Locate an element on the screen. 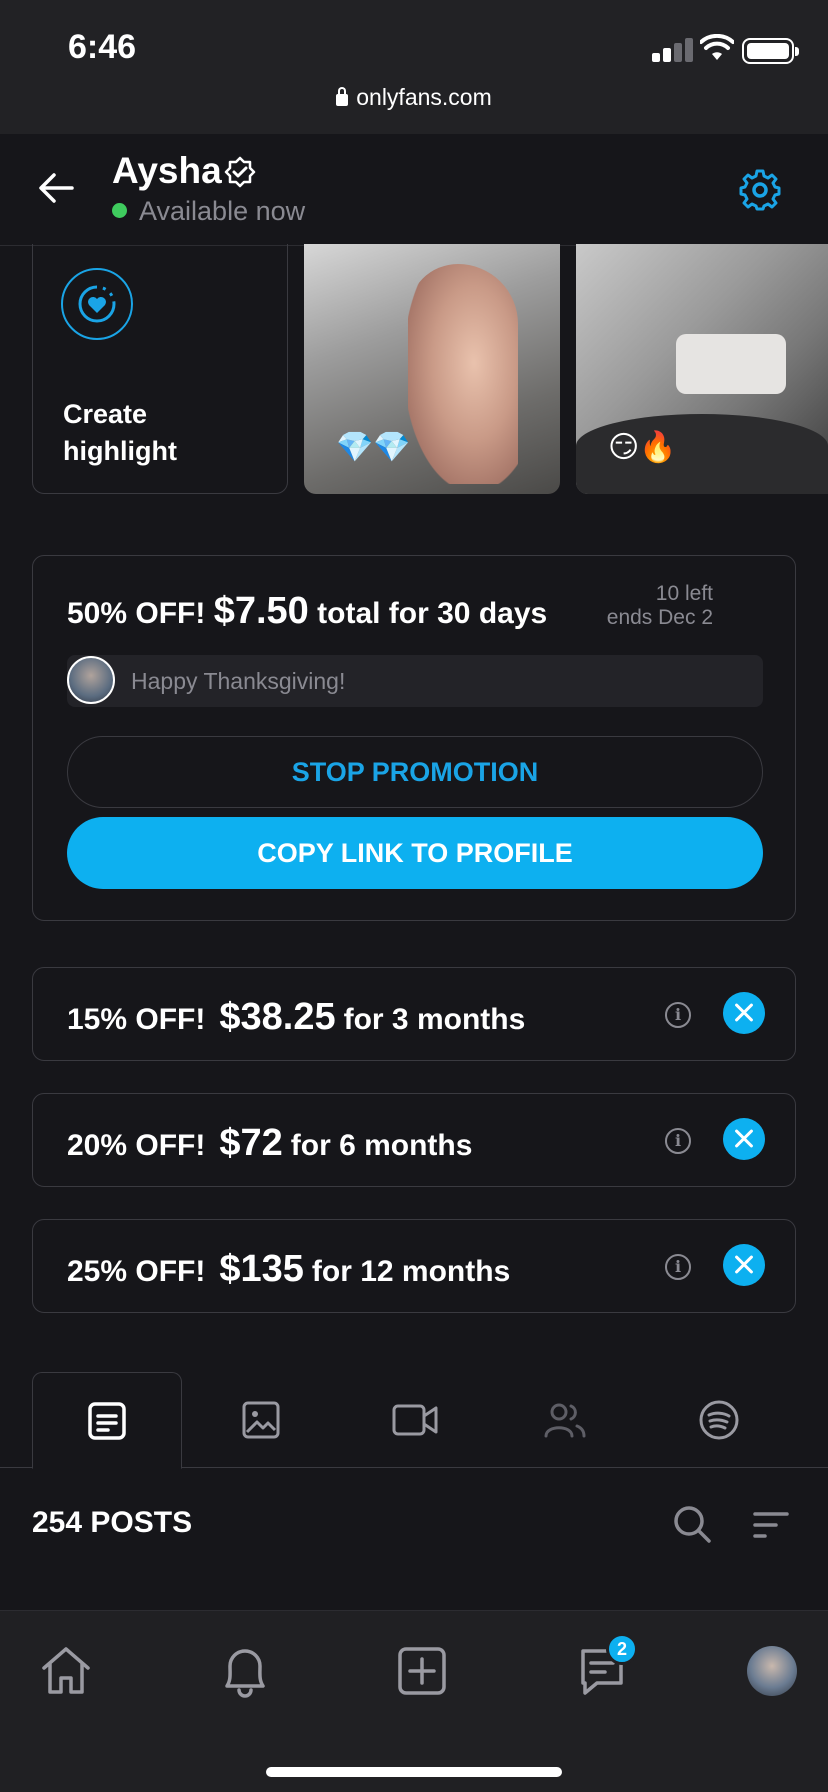 This screenshot has height=1792, width=828. unread-badge: 2 is located at coordinates (622, 1649).